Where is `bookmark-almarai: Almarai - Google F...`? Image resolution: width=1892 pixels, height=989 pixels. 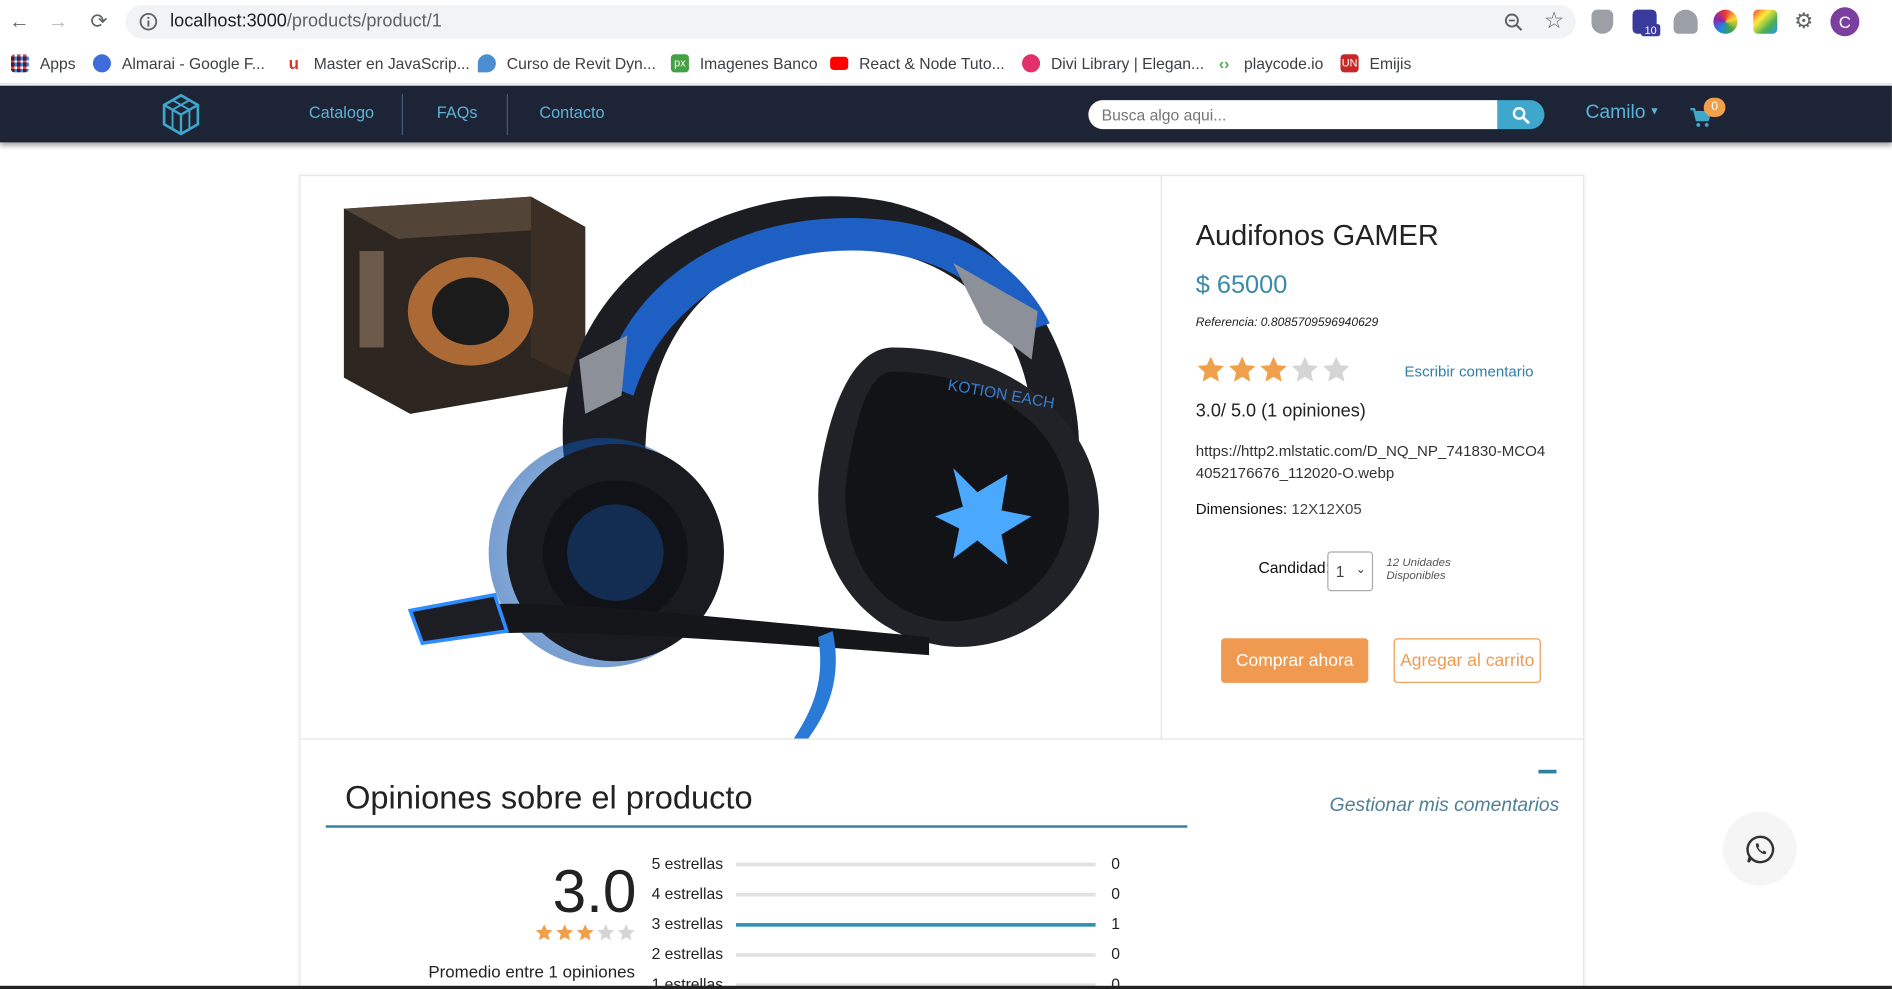
bookmark-almarai: Almarai - Google F... is located at coordinates (178, 63).